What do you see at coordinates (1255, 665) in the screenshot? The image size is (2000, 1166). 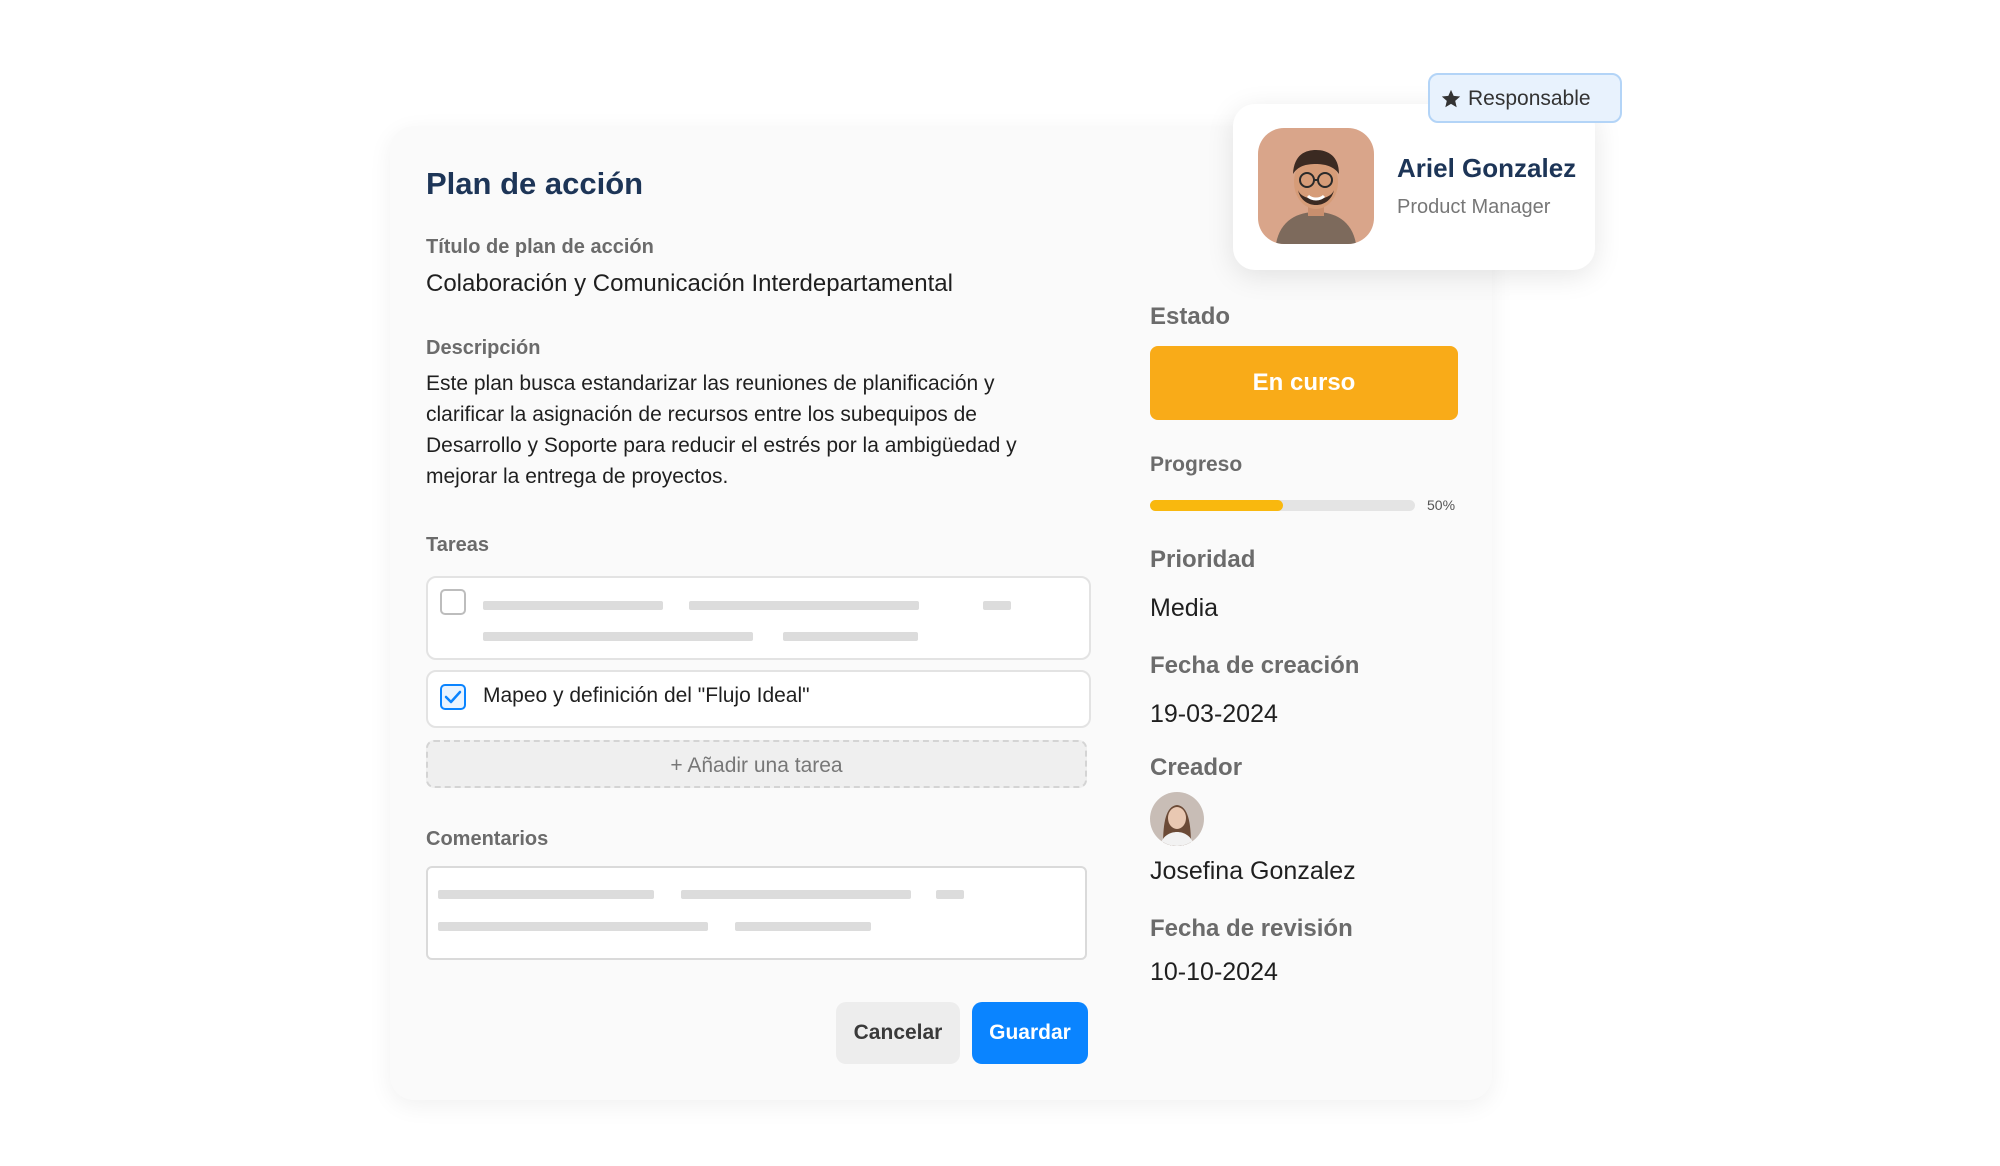 I see `created-date-label: Fecha de creación` at bounding box center [1255, 665].